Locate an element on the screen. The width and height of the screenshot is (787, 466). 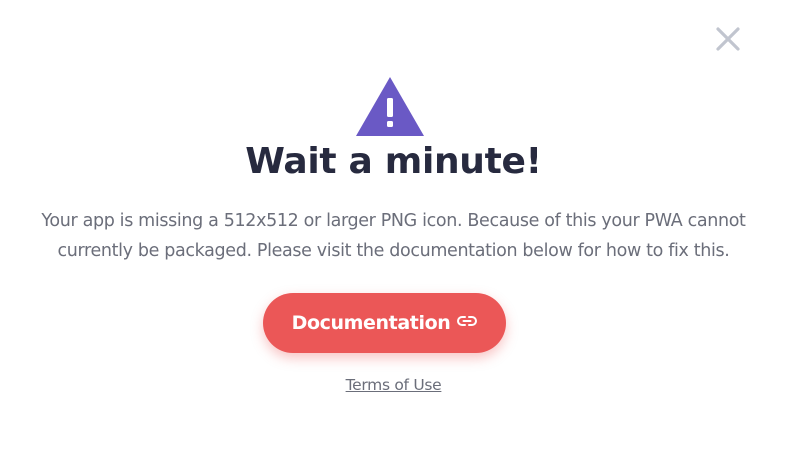
terms-container: Terms of Use is located at coordinates (393, 384).